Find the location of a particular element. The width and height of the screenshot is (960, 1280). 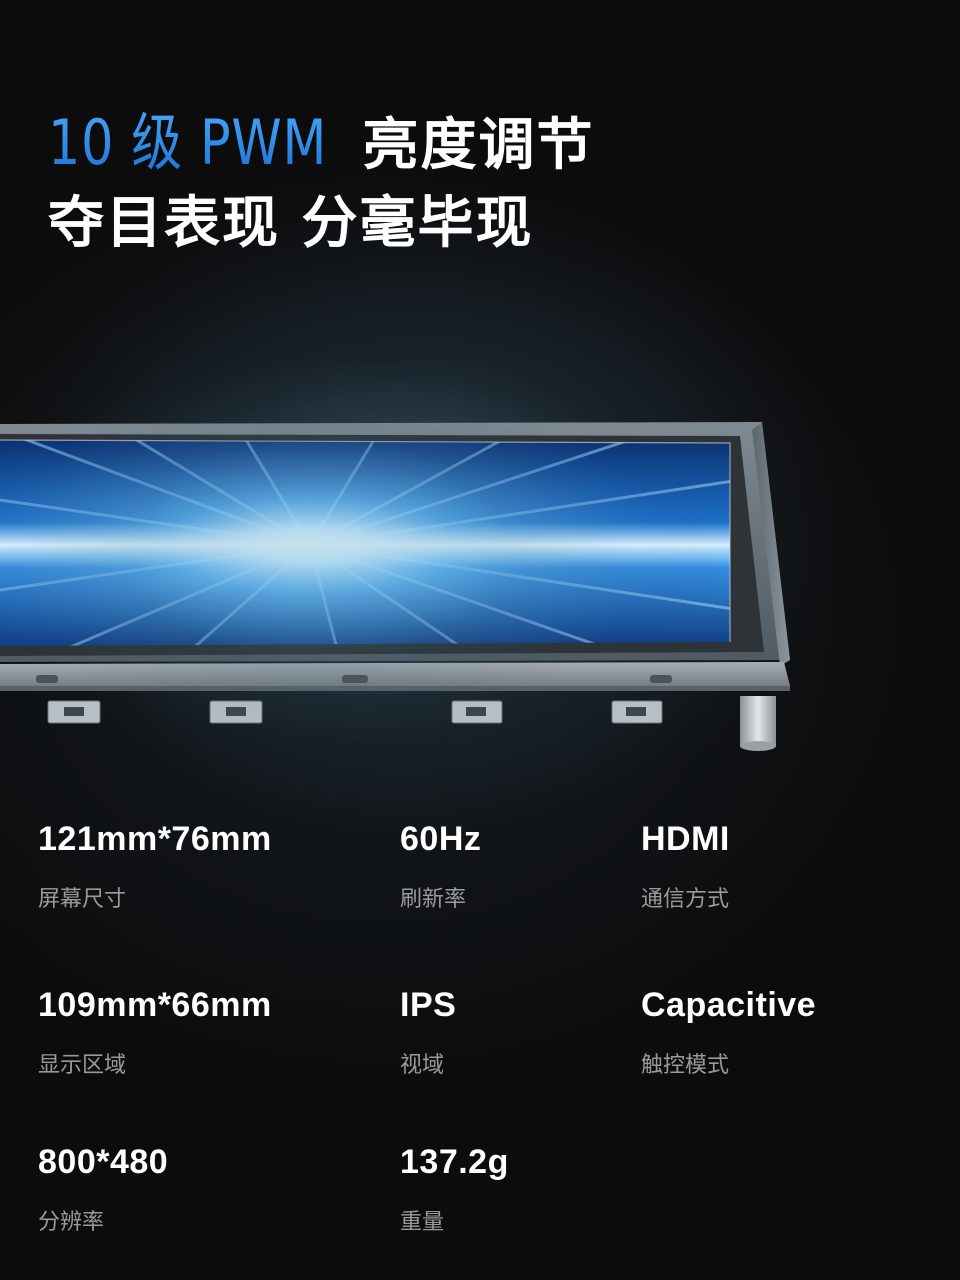

headline: 10 级 PWM 亮度调节 夺目表现 分毫毕现 is located at coordinates (321, 175).